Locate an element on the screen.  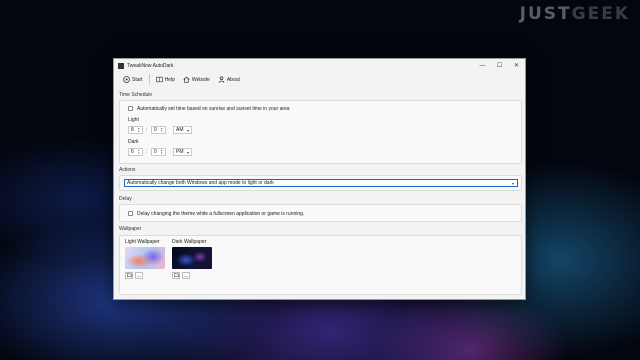
light-minute-spinner: 0 ▴ ▾ is located at coordinates (158, 130).